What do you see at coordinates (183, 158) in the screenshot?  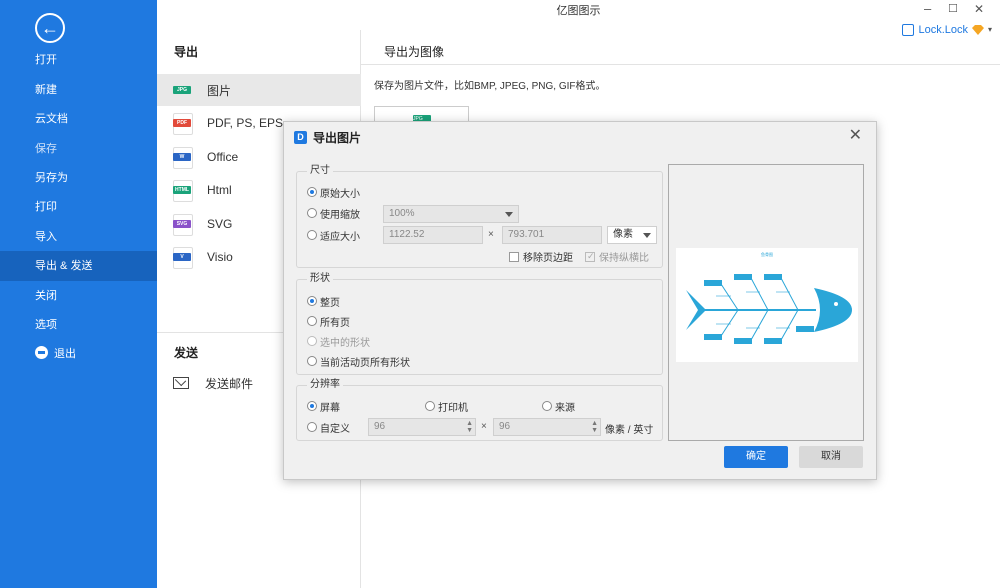 I see `word-file-icon: W` at bounding box center [183, 158].